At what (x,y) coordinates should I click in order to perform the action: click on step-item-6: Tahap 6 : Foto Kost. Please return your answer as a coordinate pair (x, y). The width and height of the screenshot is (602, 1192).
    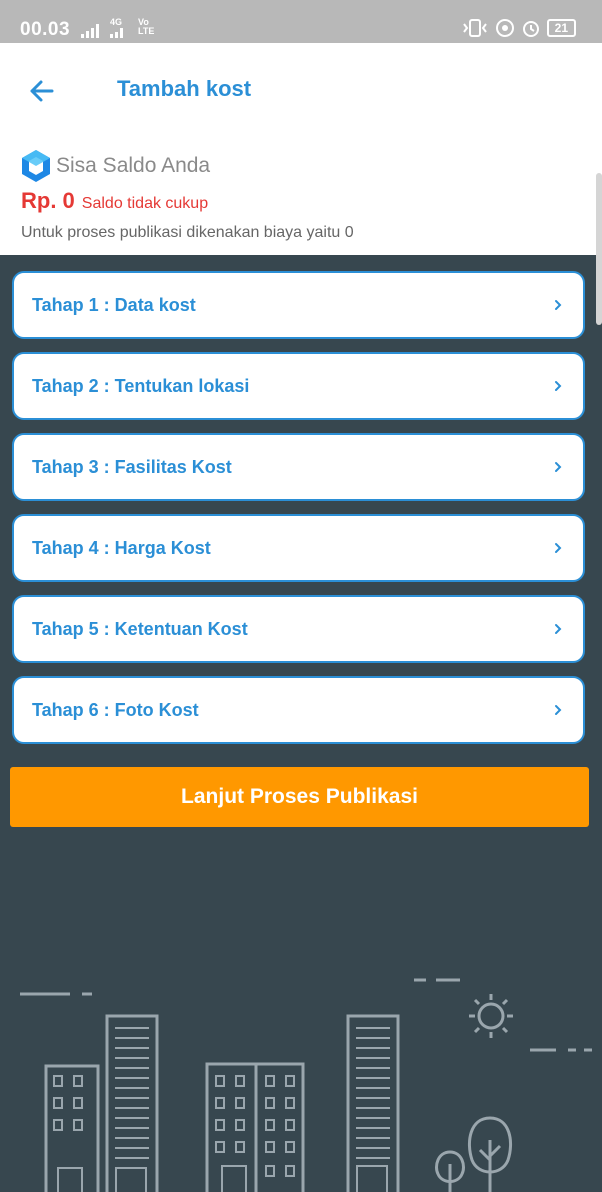
    Looking at the image, I should click on (298, 710).